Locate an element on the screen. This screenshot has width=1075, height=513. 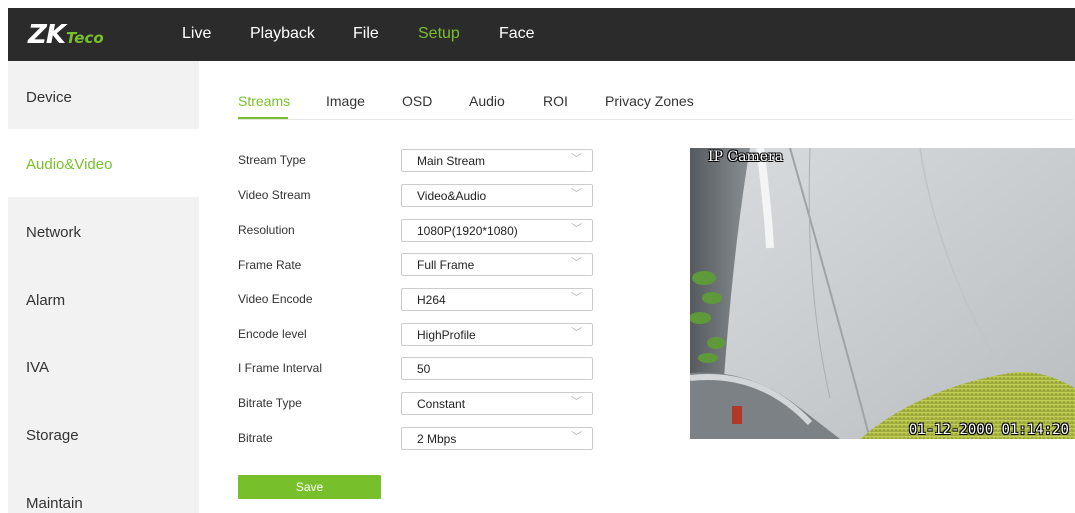
bitrate-type-label: Bitrate Type is located at coordinates (270, 403).